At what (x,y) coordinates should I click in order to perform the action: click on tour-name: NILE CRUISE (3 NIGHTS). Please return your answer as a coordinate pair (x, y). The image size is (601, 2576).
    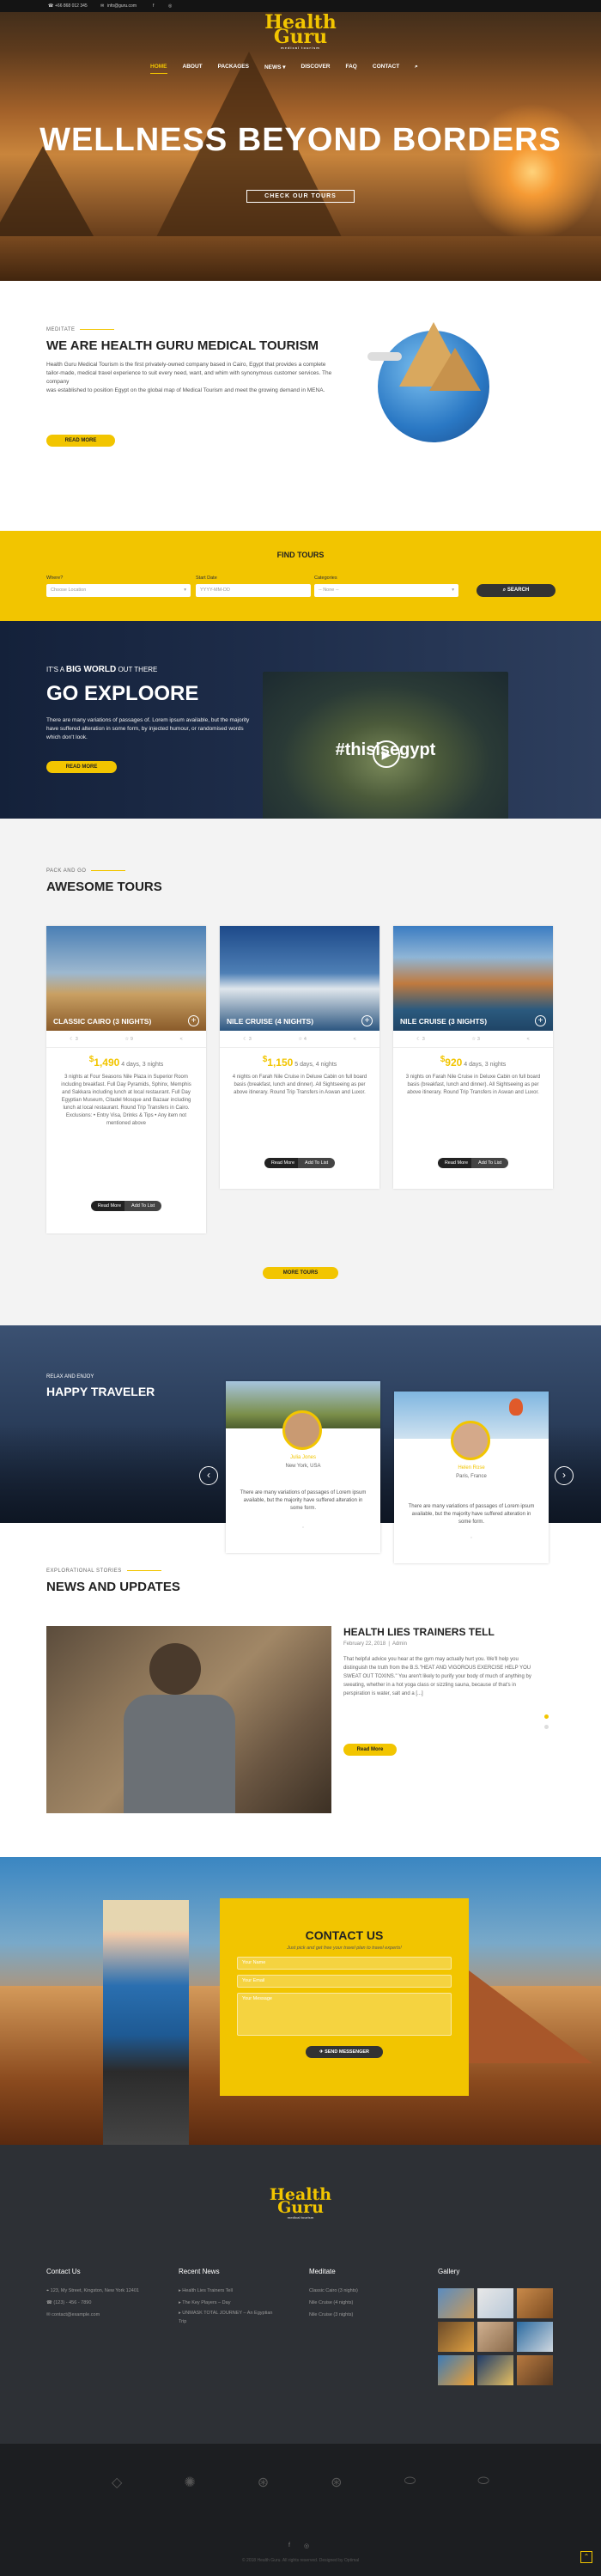
    Looking at the image, I should click on (443, 1021).